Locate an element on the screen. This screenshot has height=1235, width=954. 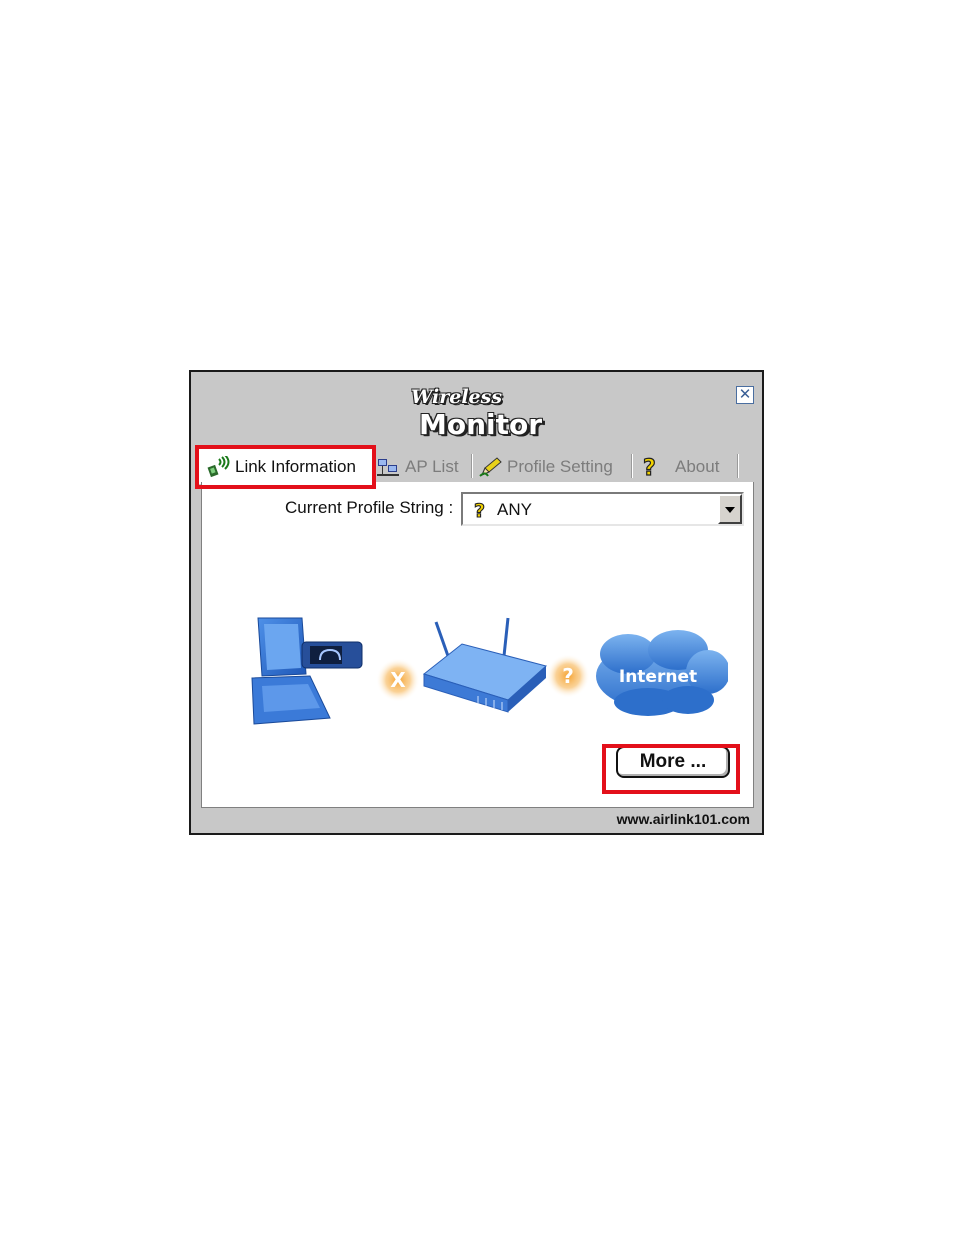
tab-profile-setting: Profile Setting is located at coordinates (556, 467).